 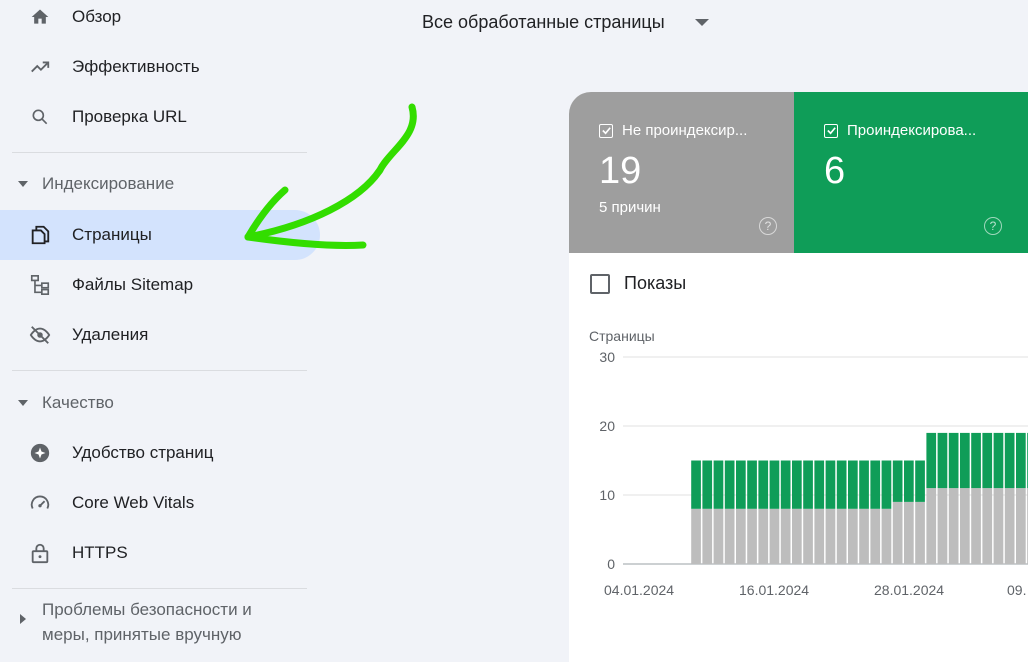 I want to click on sidebar-item-label: Удобство страниц, so click(x=143, y=452).